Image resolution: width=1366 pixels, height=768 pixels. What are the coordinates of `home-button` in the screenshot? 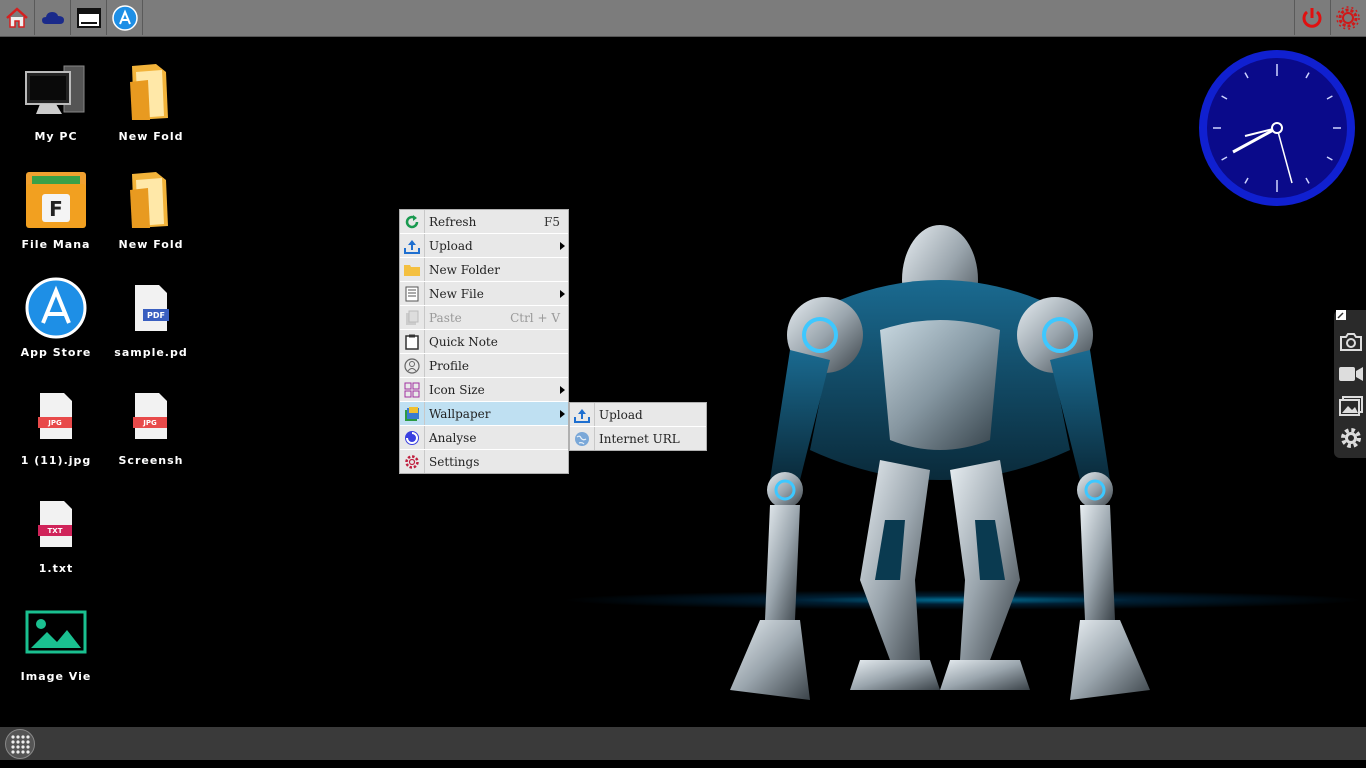 It's located at (17, 17).